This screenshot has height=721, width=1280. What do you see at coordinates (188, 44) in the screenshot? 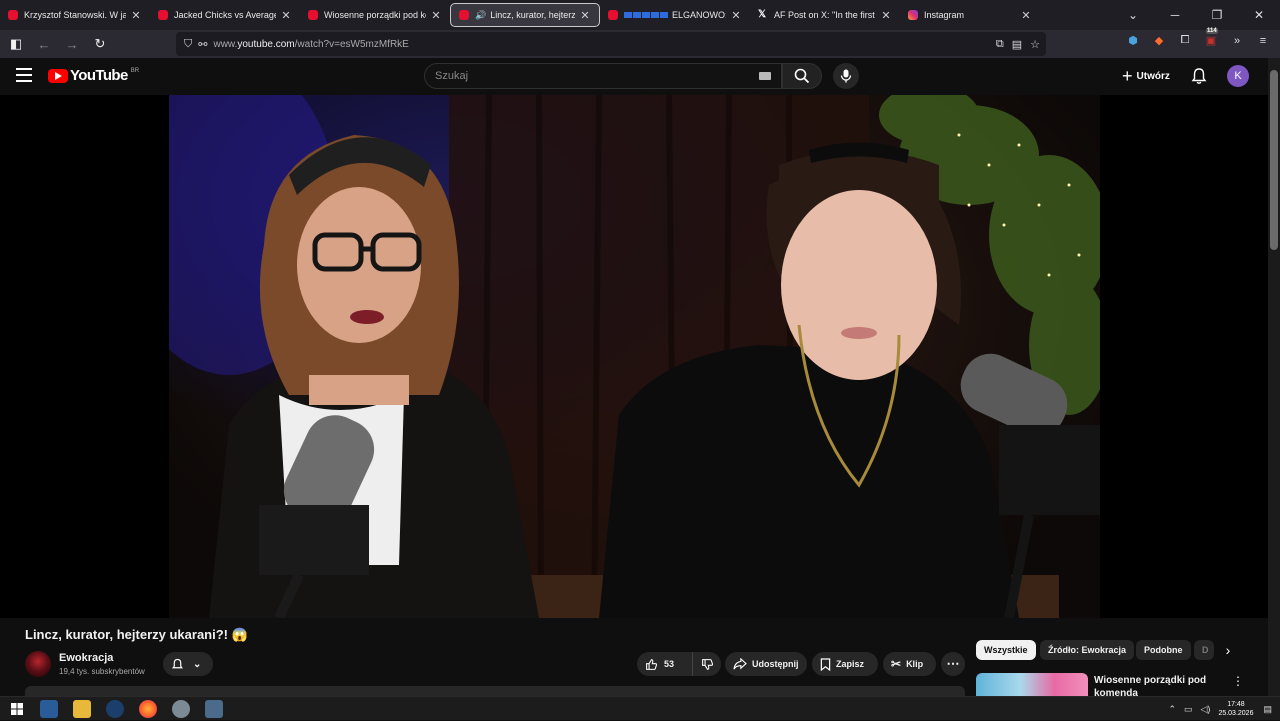
I see `shield-icon: ⛉` at bounding box center [188, 44].